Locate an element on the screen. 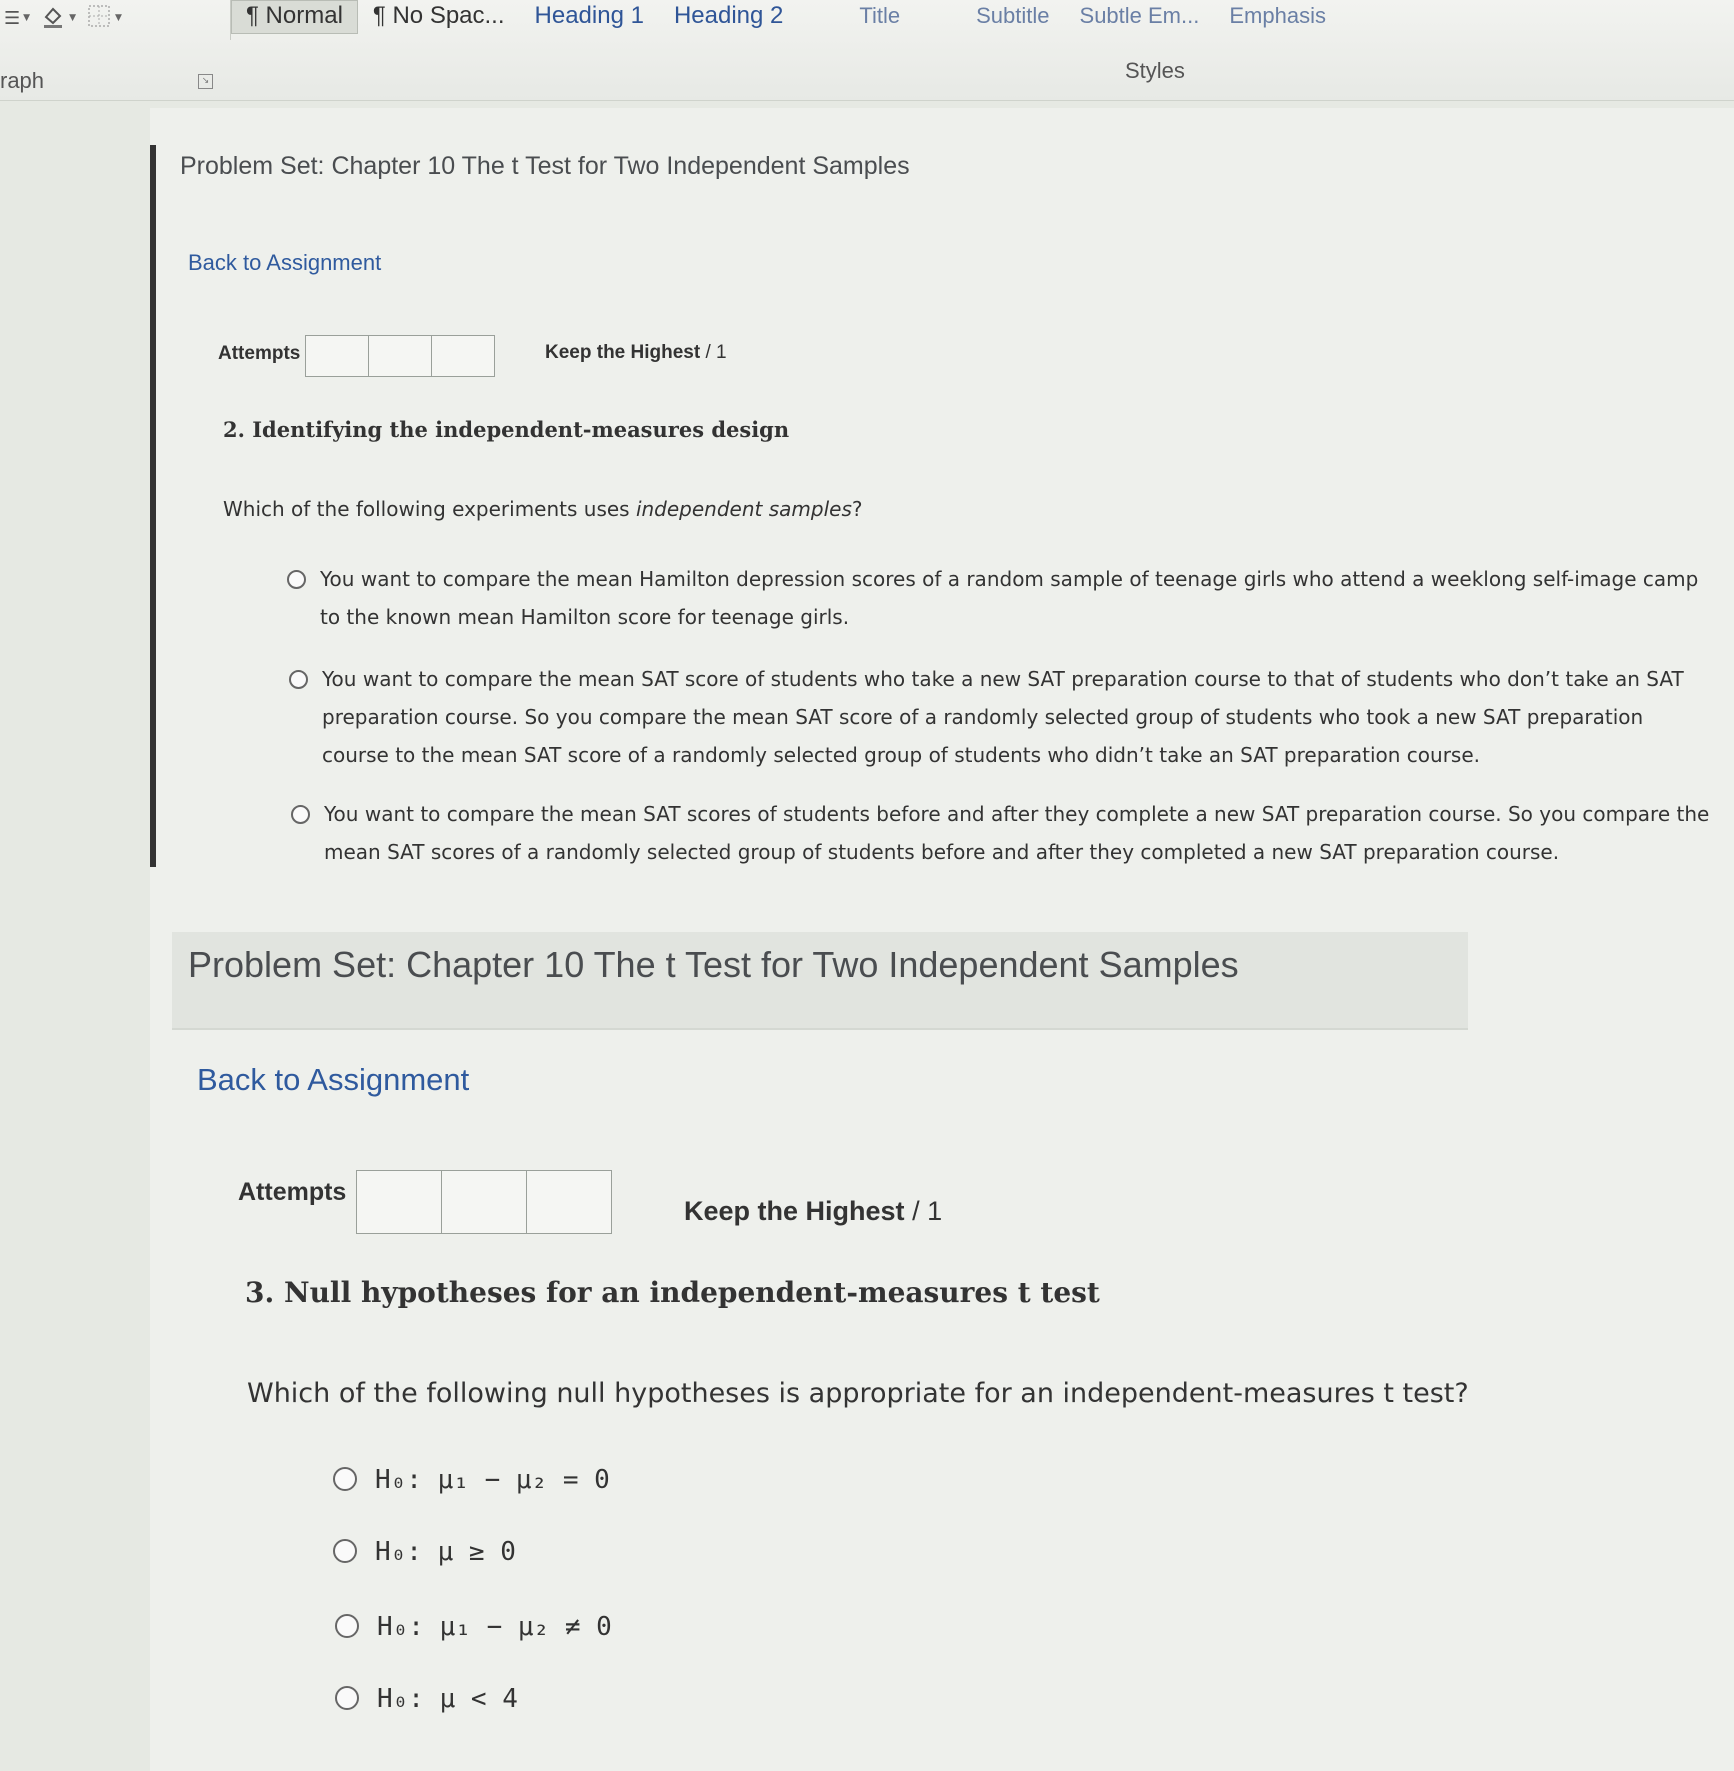  answer-option: H₀: μ < 4 is located at coordinates (426, 1699).